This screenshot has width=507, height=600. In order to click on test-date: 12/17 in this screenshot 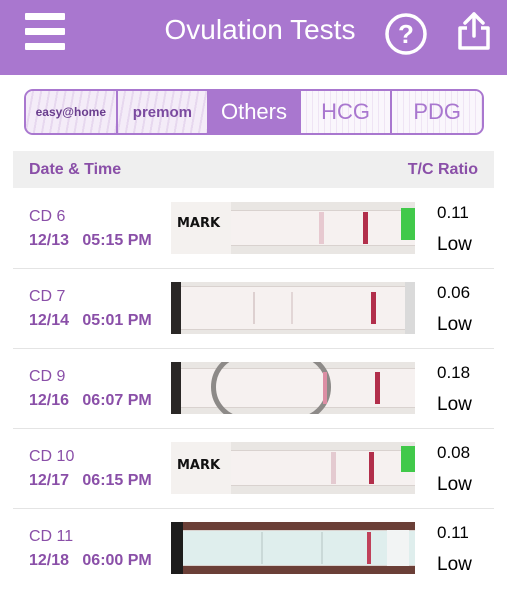, I will do `click(49, 480)`.